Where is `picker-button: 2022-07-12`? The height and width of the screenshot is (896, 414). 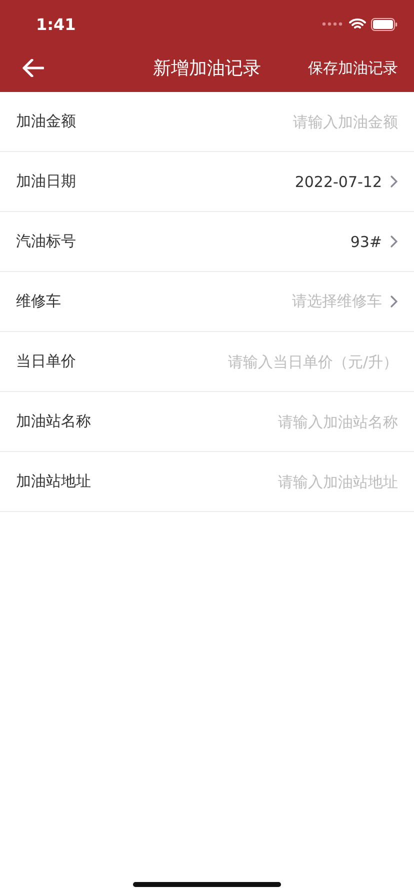 picker-button: 2022-07-12 is located at coordinates (346, 181).